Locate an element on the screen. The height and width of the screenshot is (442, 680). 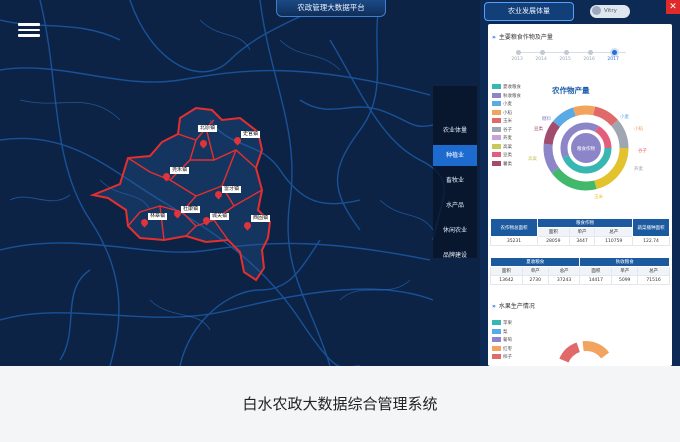
town-label-leiya: 雷牙镇 is located at coordinates (232, 189).